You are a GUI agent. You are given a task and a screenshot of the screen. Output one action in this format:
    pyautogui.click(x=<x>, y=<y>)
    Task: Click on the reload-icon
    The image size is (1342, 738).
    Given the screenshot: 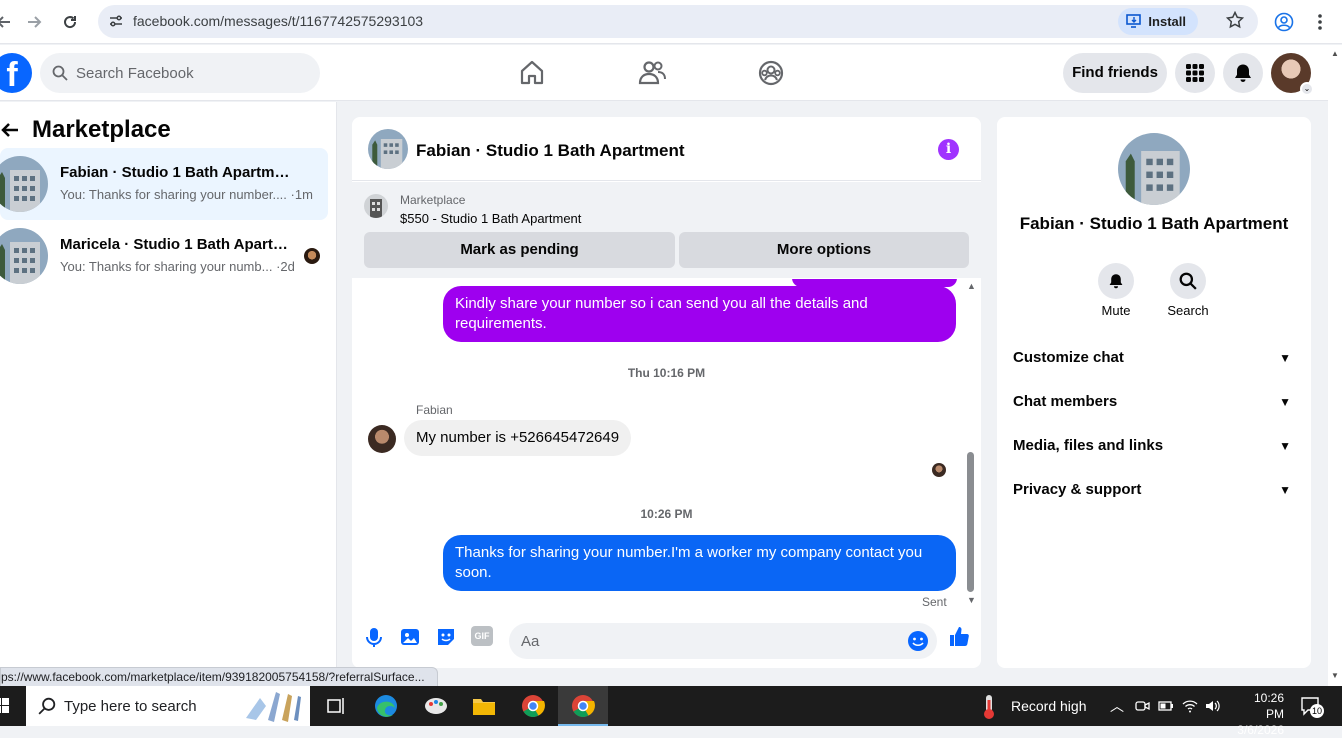 What is the action you would take?
    pyautogui.click(x=70, y=22)
    